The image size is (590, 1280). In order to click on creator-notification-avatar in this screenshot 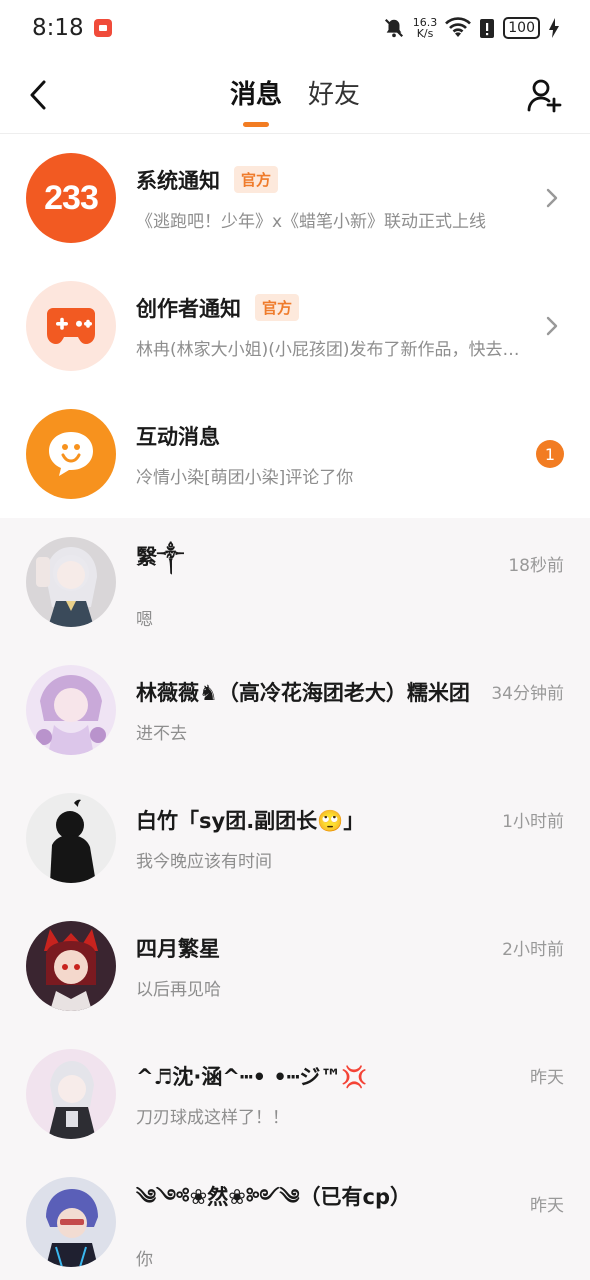, I will do `click(71, 326)`.